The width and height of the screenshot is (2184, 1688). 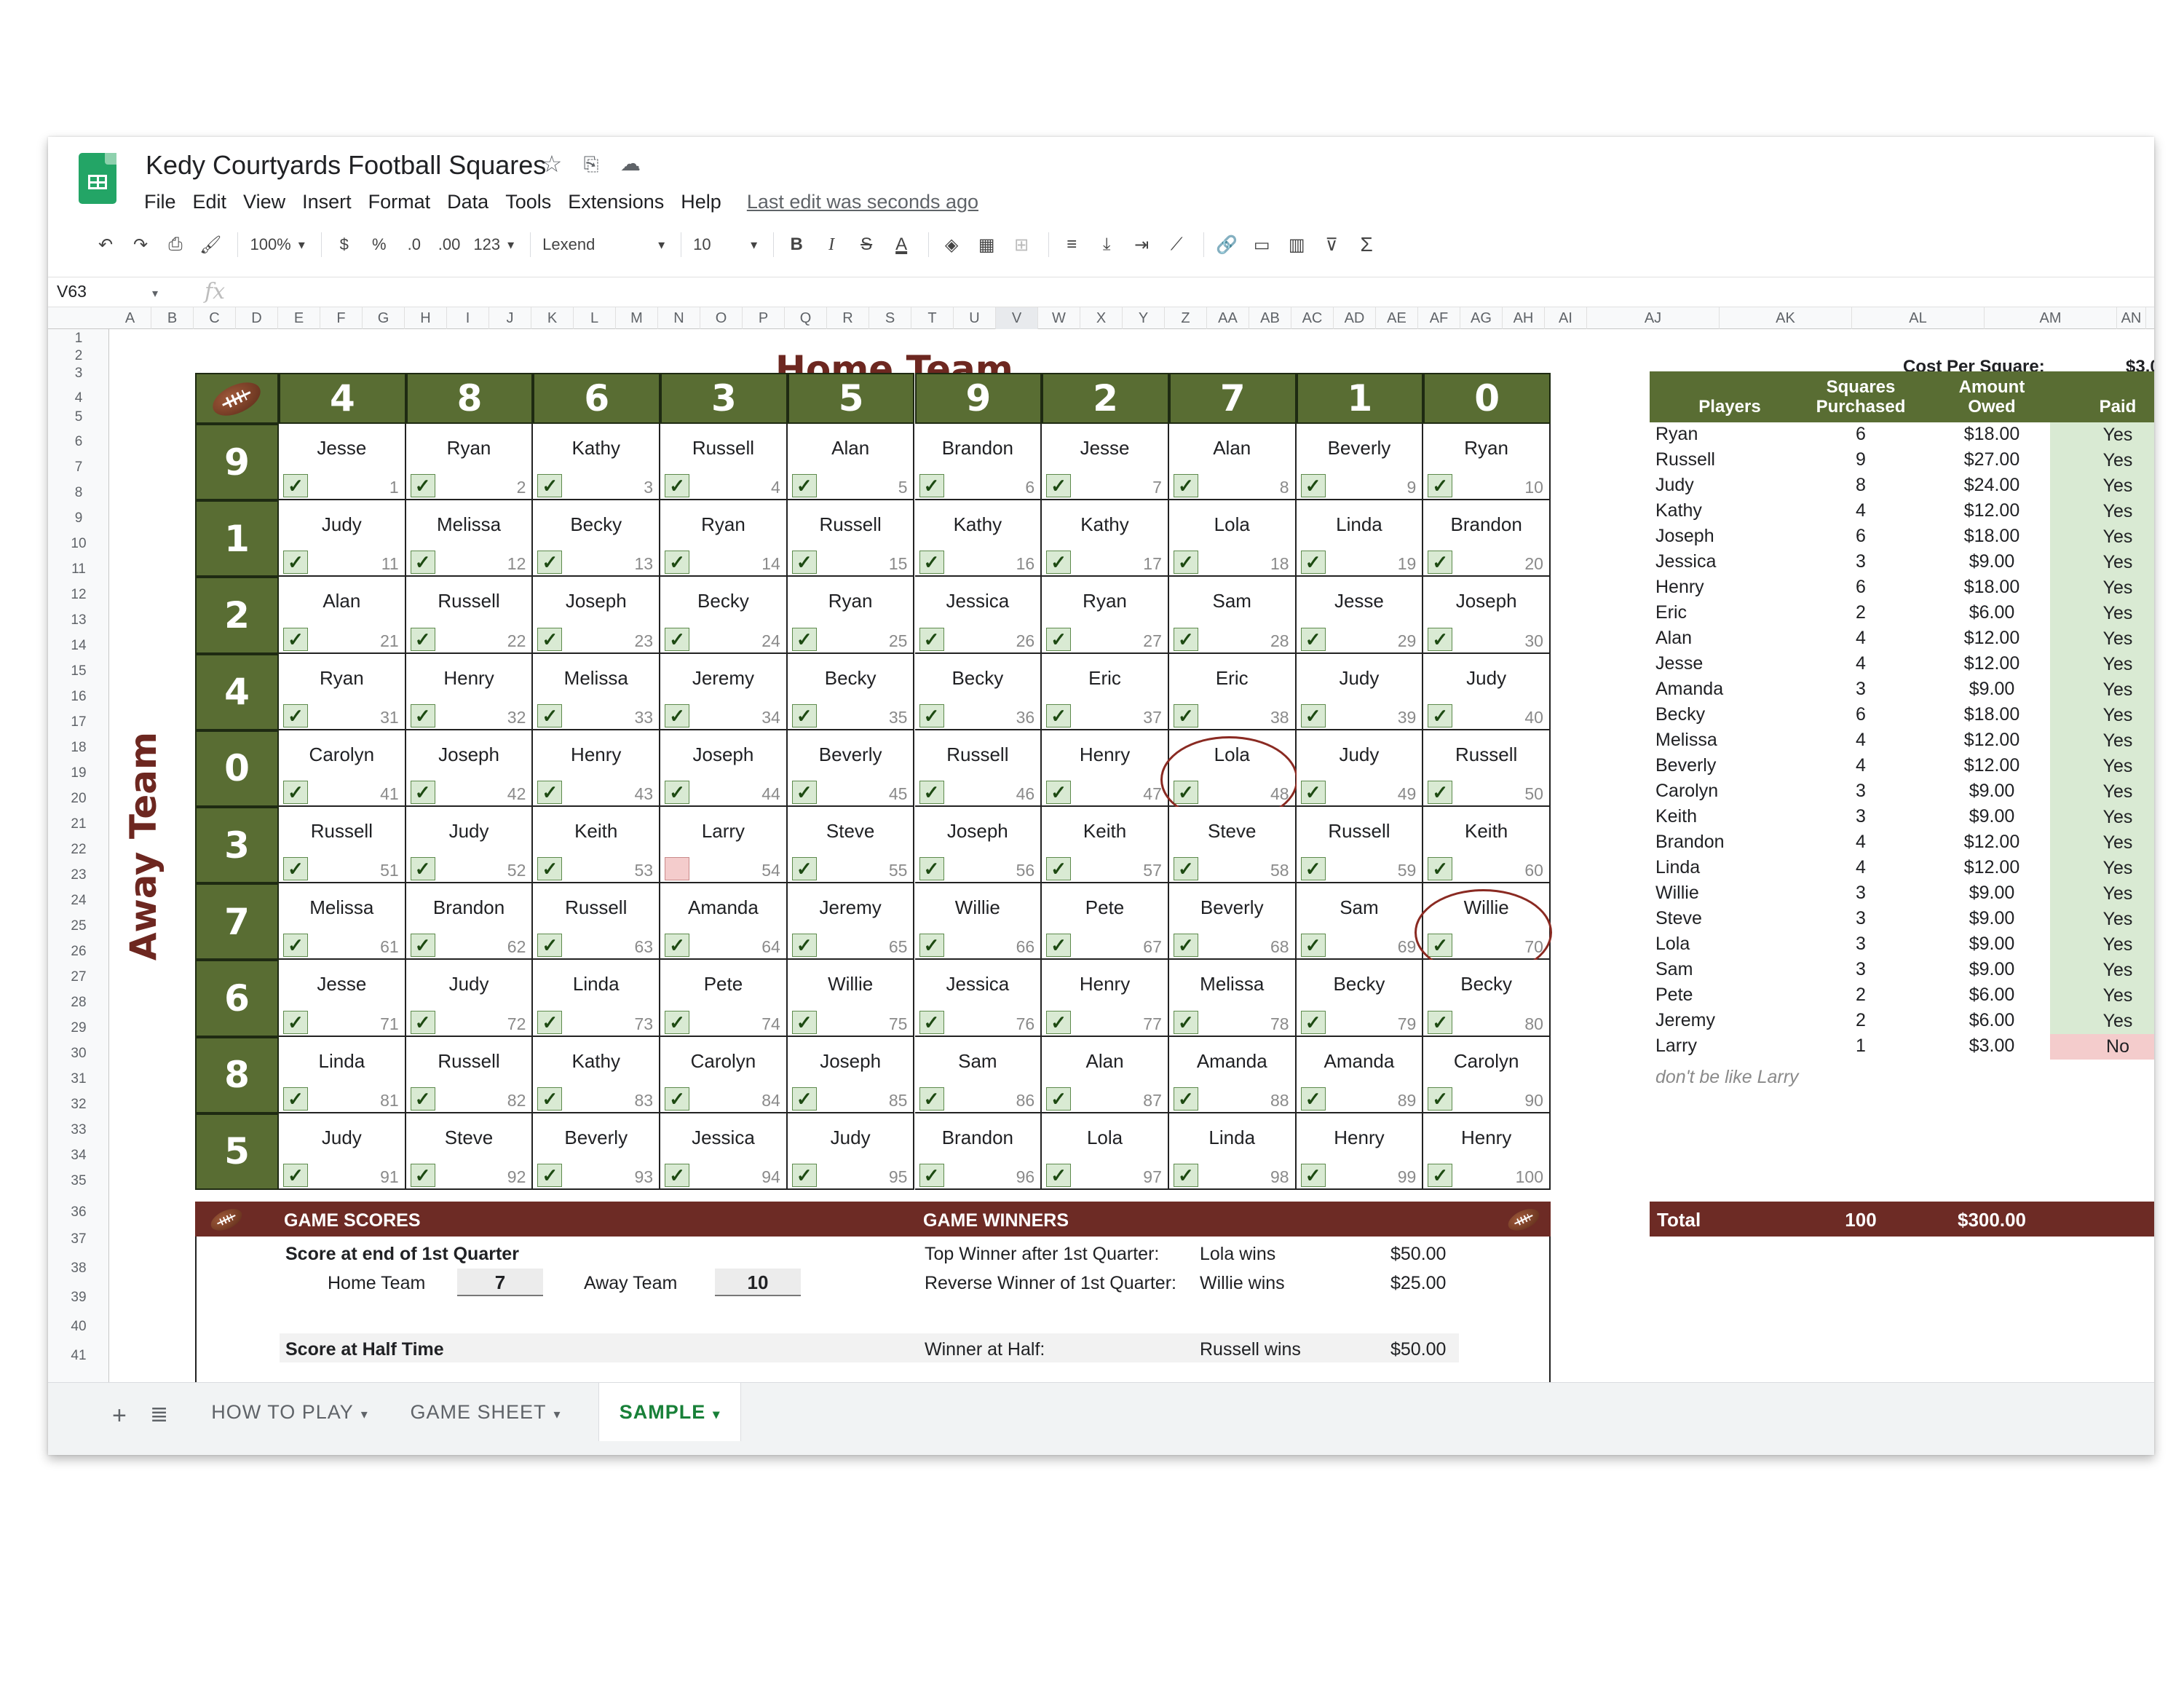 I want to click on square-cell: Becky ✓ 36, so click(x=978, y=691).